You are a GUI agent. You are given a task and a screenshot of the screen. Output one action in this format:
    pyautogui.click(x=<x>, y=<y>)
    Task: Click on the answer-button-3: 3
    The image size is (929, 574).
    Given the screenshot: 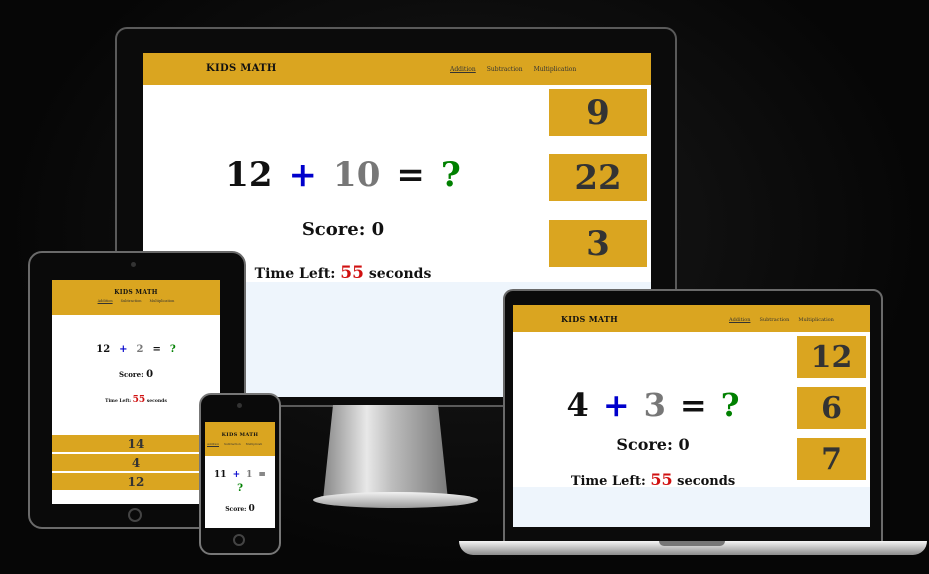 What is the action you would take?
    pyautogui.click(x=598, y=243)
    